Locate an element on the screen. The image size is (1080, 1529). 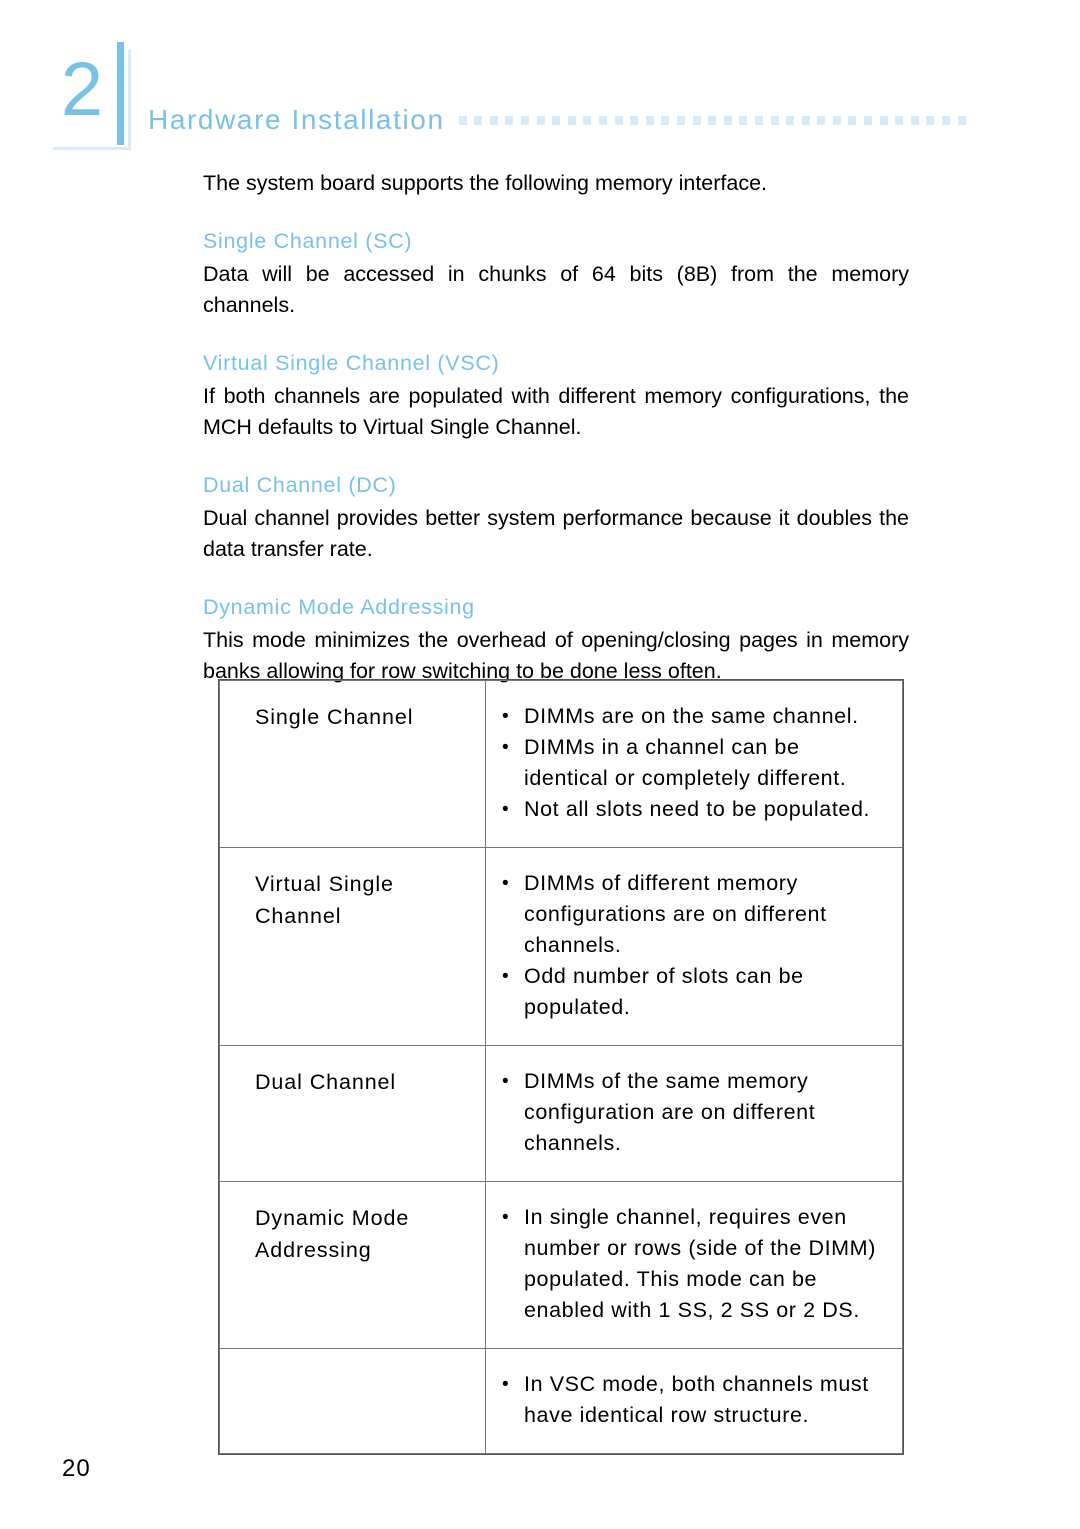
table-row-label: Dynamic Mode Addressing is located at coordinates (352, 1265).